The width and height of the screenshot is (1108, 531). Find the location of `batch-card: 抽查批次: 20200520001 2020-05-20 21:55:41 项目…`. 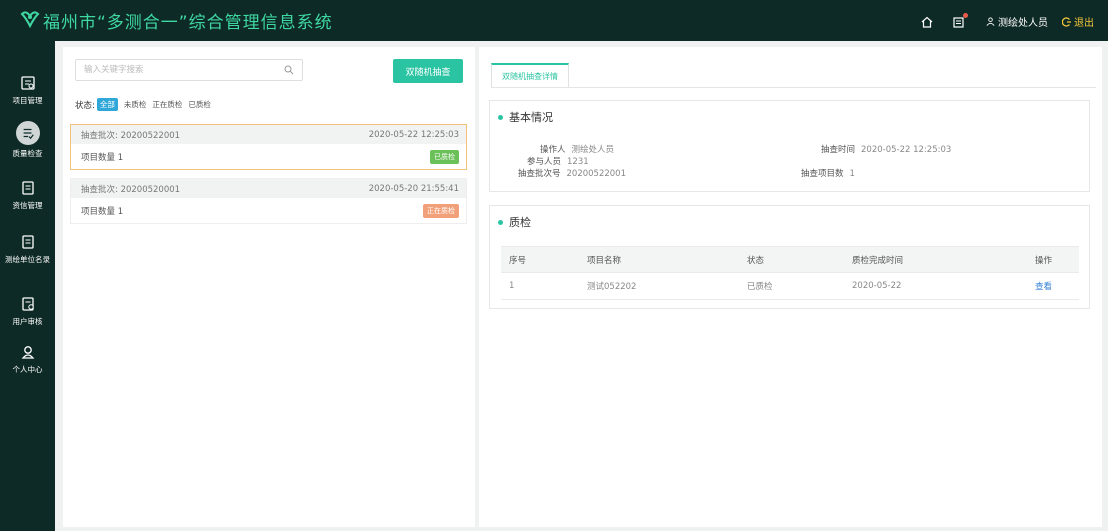

batch-card: 抽查批次: 20200520001 2020-05-20 21:55:41 项目… is located at coordinates (268, 201).